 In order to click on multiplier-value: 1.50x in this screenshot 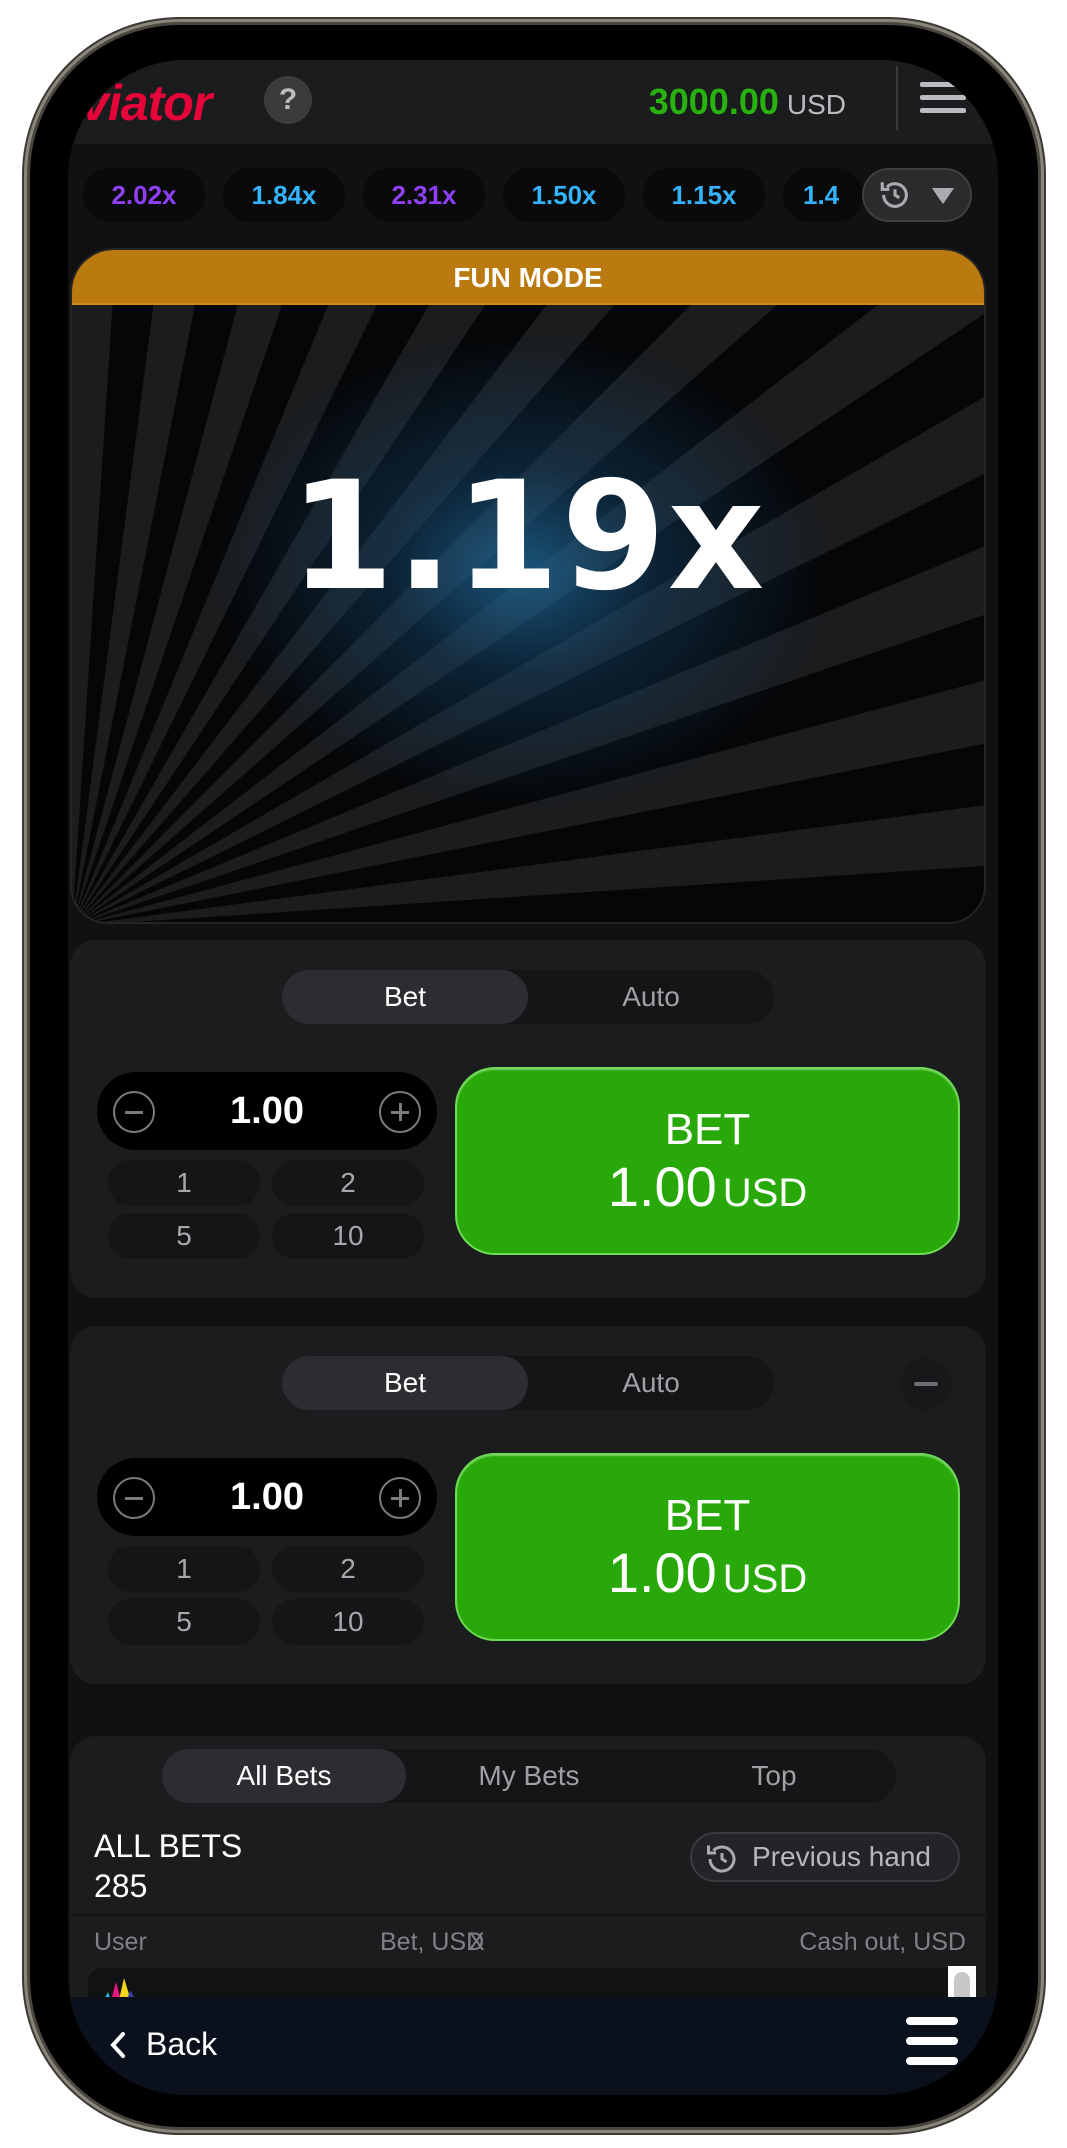, I will do `click(564, 195)`.